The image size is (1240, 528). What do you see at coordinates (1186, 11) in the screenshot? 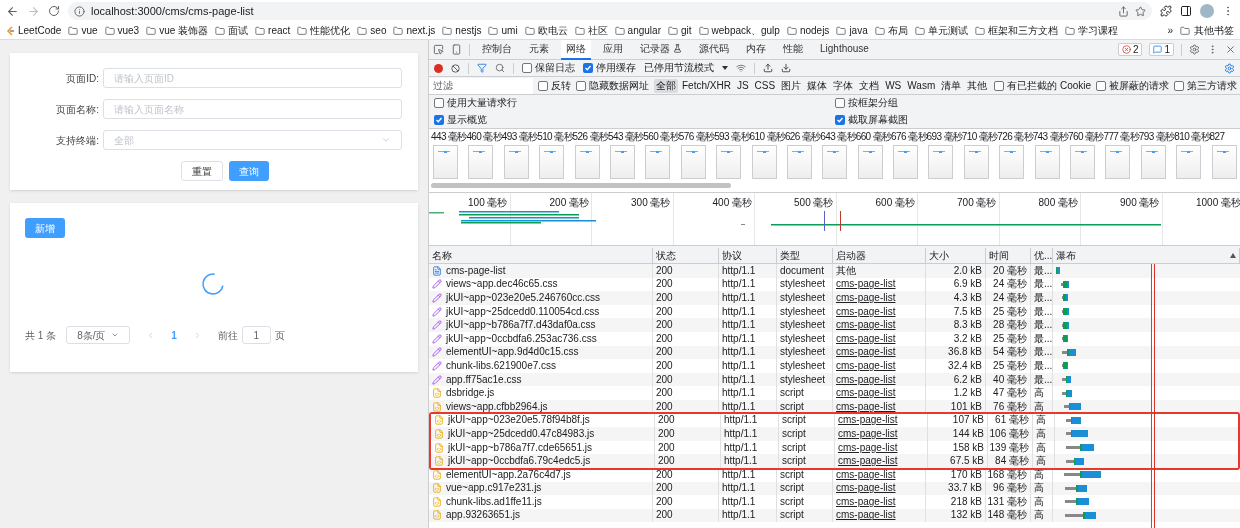
I see `side-panel-icon` at bounding box center [1186, 11].